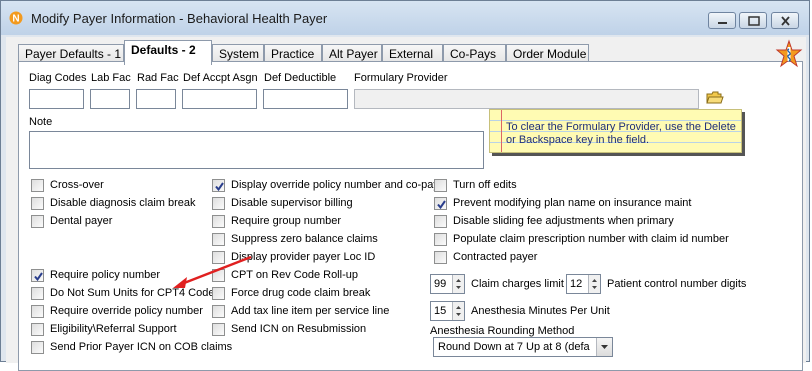 This screenshot has height=371, width=812. What do you see at coordinates (141, 347) in the screenshot?
I see `checkbox-label: Send Prior Payer ICN on COB claims` at bounding box center [141, 347].